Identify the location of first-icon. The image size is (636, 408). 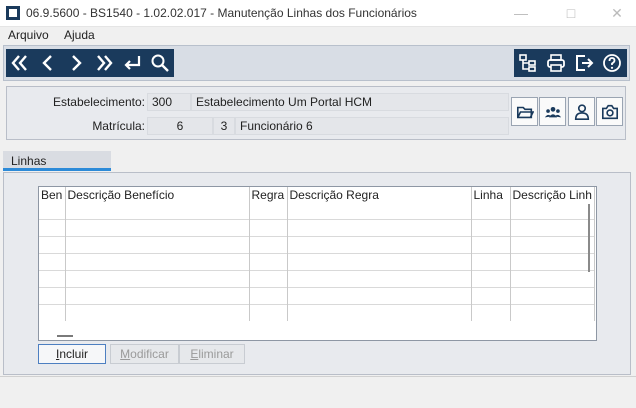
(20, 63).